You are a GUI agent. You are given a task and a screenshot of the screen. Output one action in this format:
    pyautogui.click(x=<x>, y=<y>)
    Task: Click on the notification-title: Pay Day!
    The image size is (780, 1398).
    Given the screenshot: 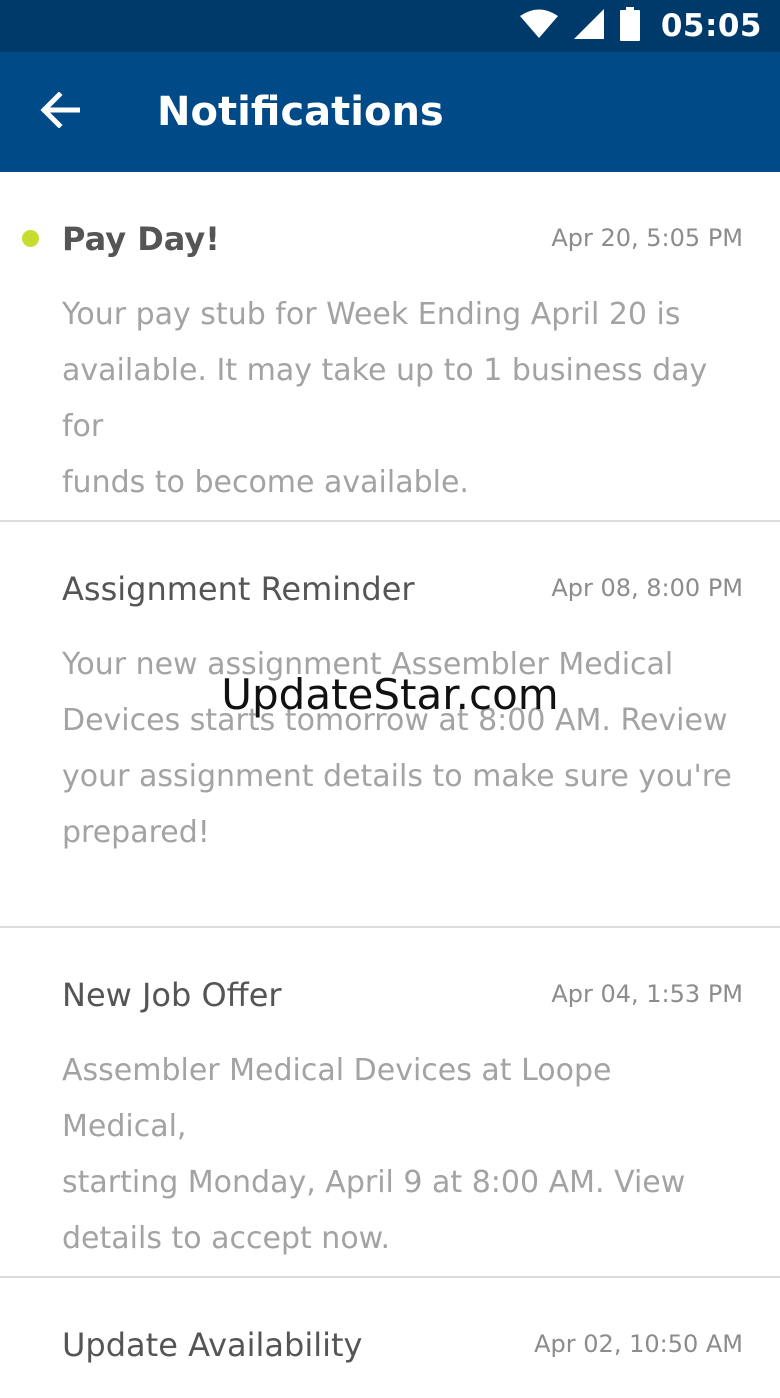 What is the action you would take?
    pyautogui.click(x=141, y=239)
    